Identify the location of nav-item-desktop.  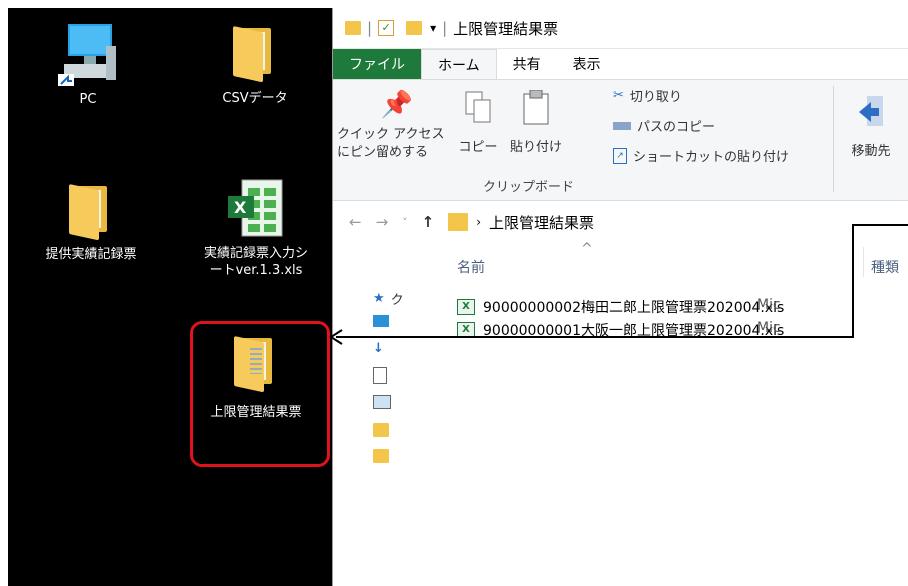
(381, 321).